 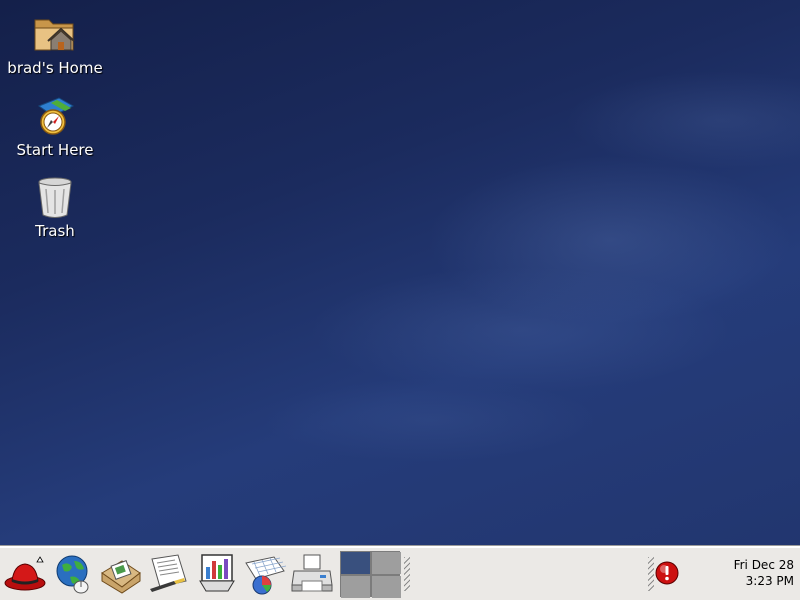 What do you see at coordinates (764, 573) in the screenshot?
I see `panel-clock: Fri Dec 28 3:23 PM` at bounding box center [764, 573].